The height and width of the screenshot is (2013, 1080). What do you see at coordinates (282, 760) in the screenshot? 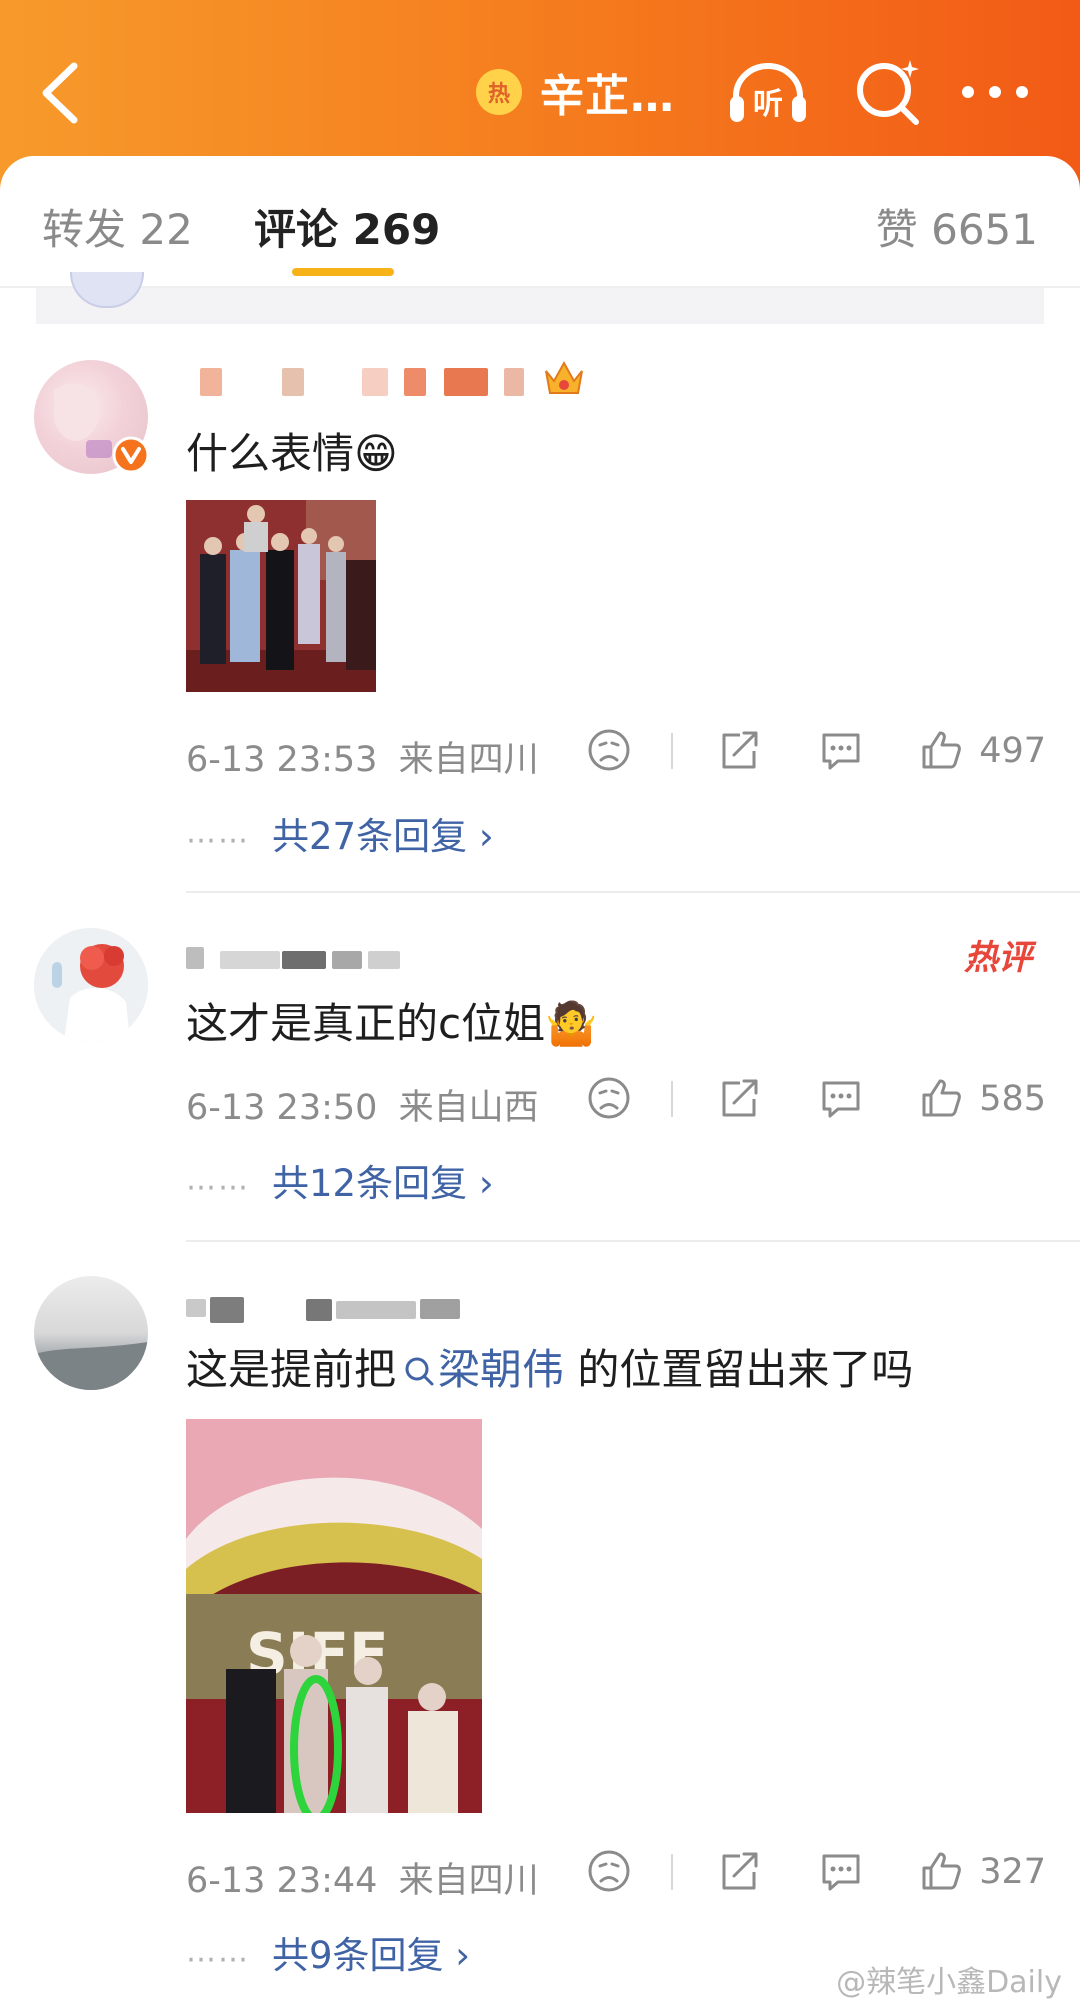
I see `comment-time: 6-13 23:53` at bounding box center [282, 760].